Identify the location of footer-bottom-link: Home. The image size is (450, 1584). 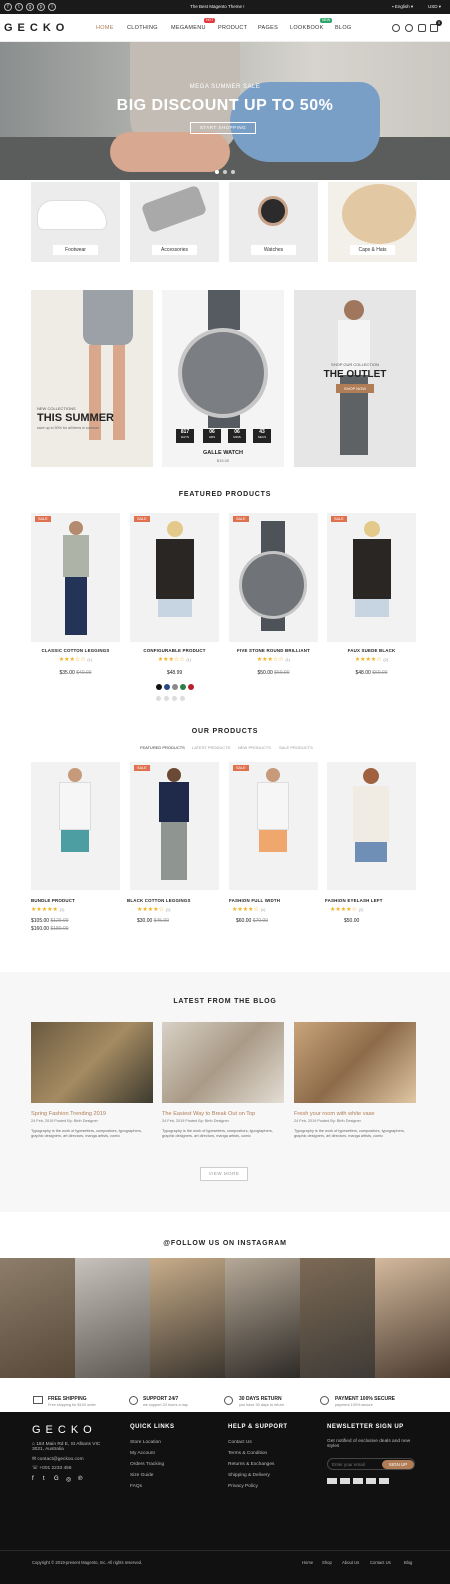
(307, 1562).